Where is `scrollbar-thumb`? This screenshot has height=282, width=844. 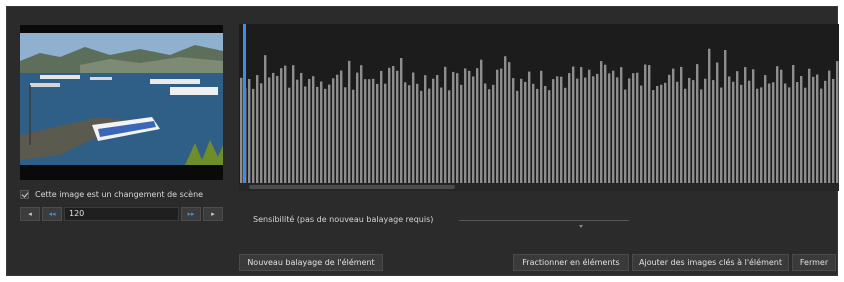
scrollbar-thumb is located at coordinates (352, 187).